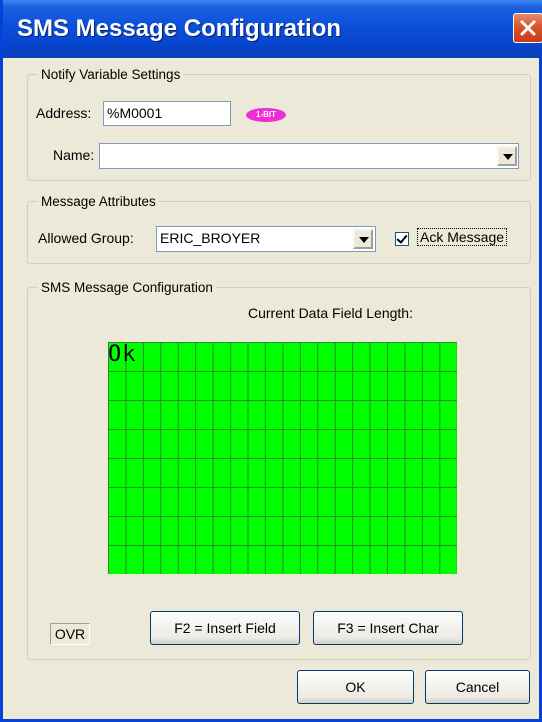 The width and height of the screenshot is (542, 722). Describe the element at coordinates (266, 239) in the screenshot. I see `allowed-group-select: ERIC_BROYER` at that location.